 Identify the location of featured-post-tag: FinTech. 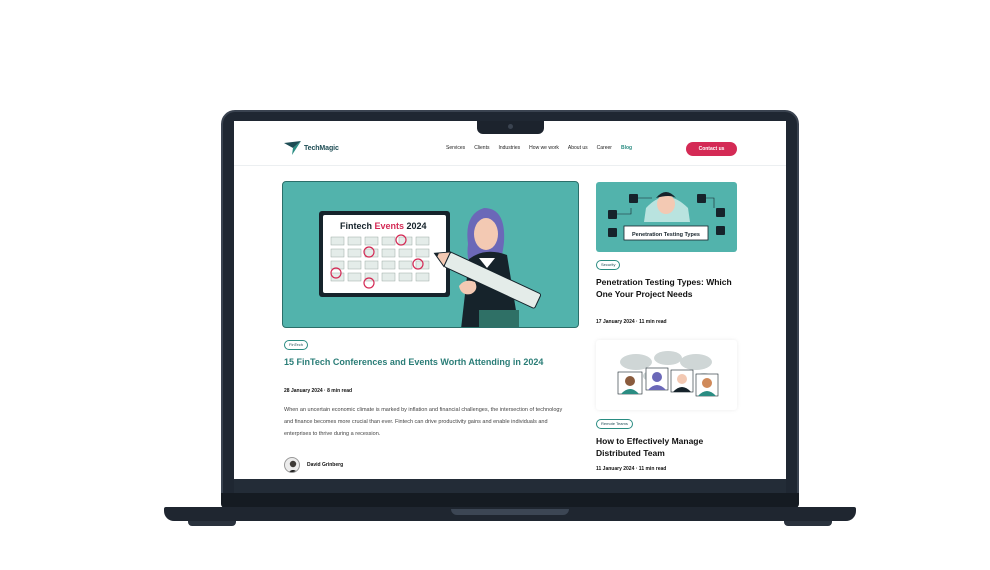
(296, 345).